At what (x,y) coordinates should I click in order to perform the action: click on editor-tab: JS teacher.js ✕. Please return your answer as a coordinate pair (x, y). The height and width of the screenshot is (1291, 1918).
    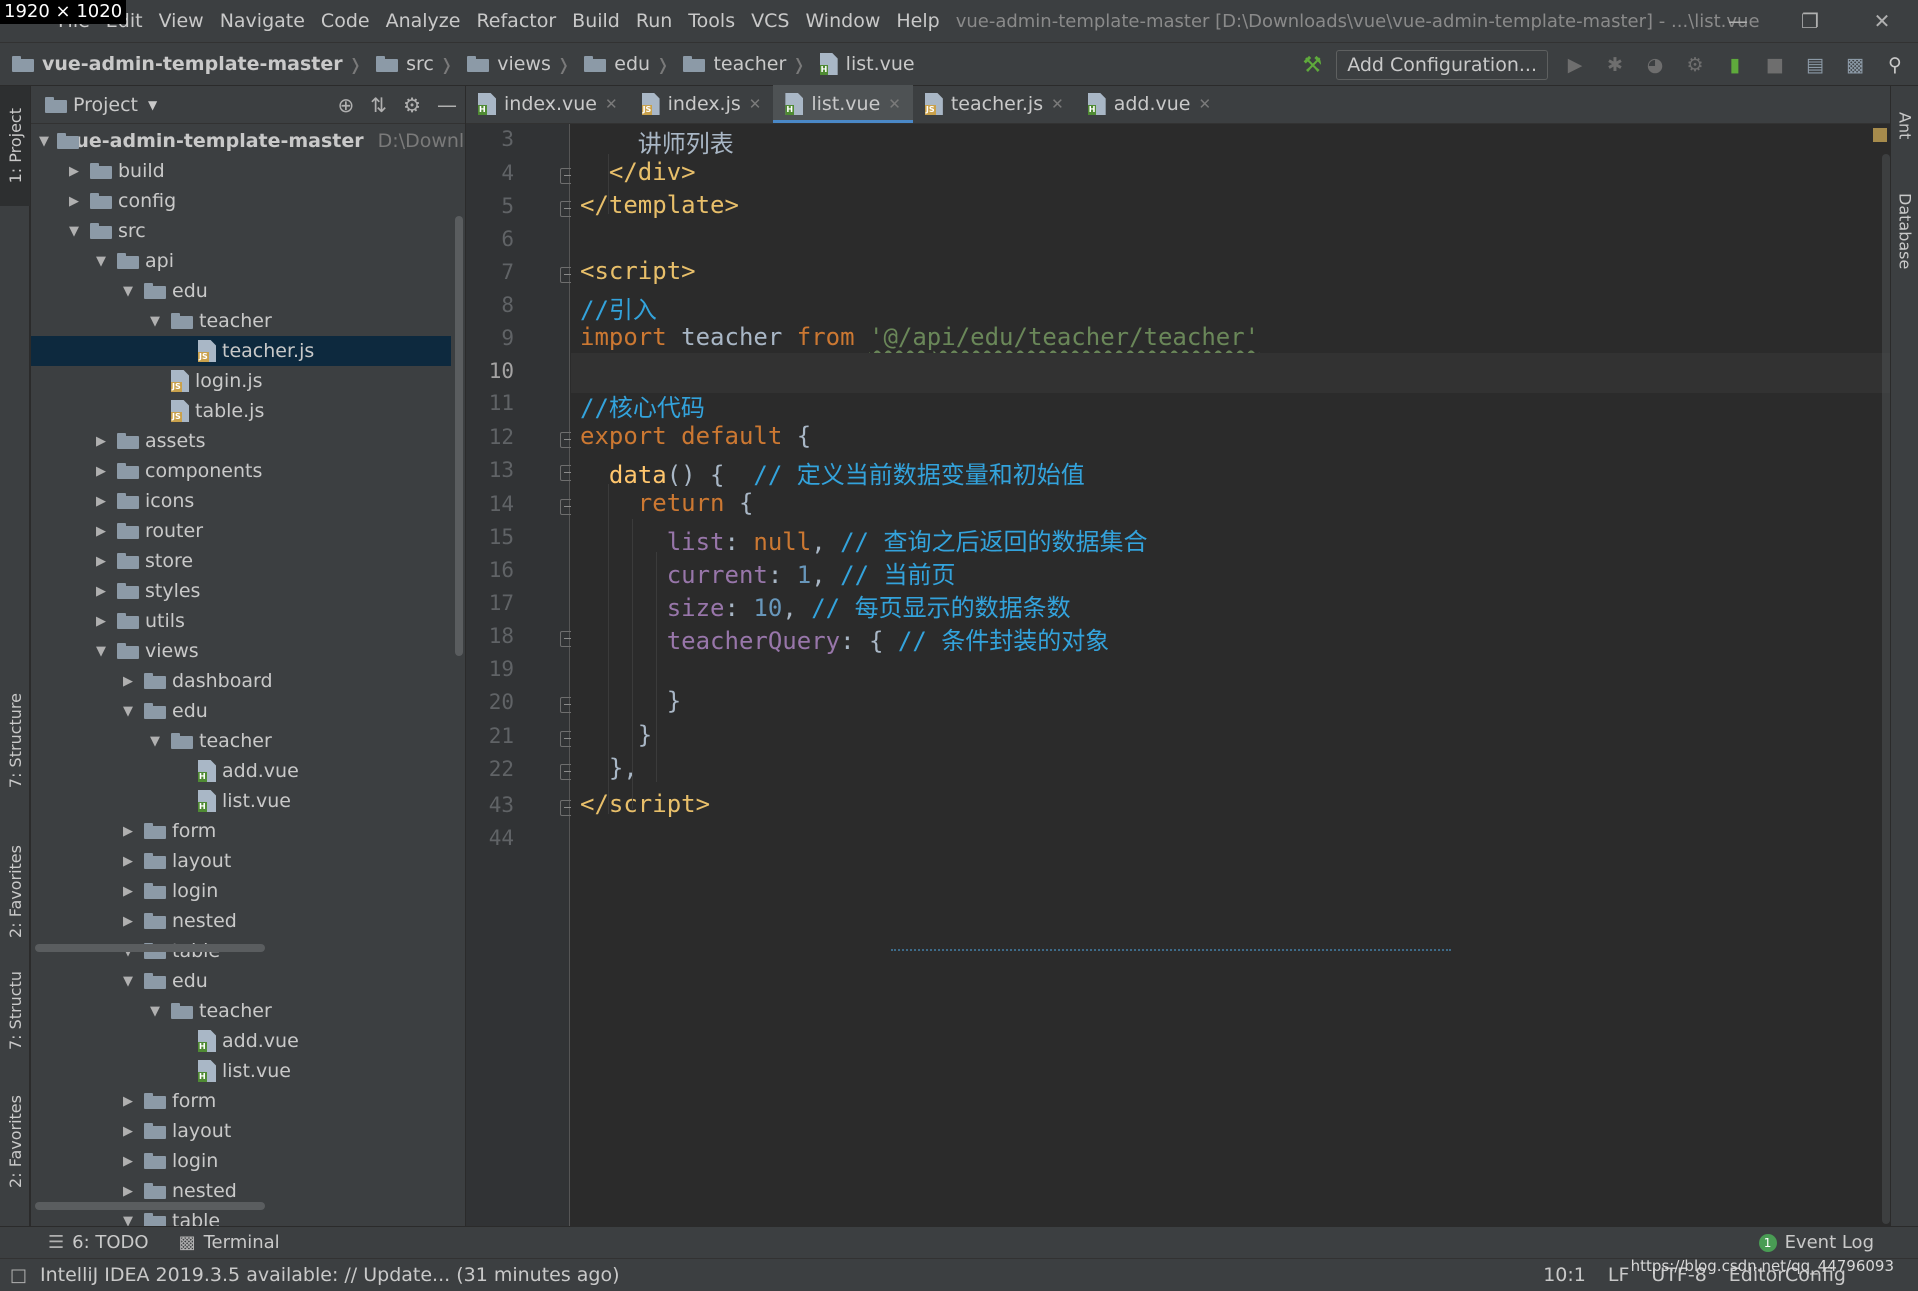
    Looking at the image, I should click on (994, 104).